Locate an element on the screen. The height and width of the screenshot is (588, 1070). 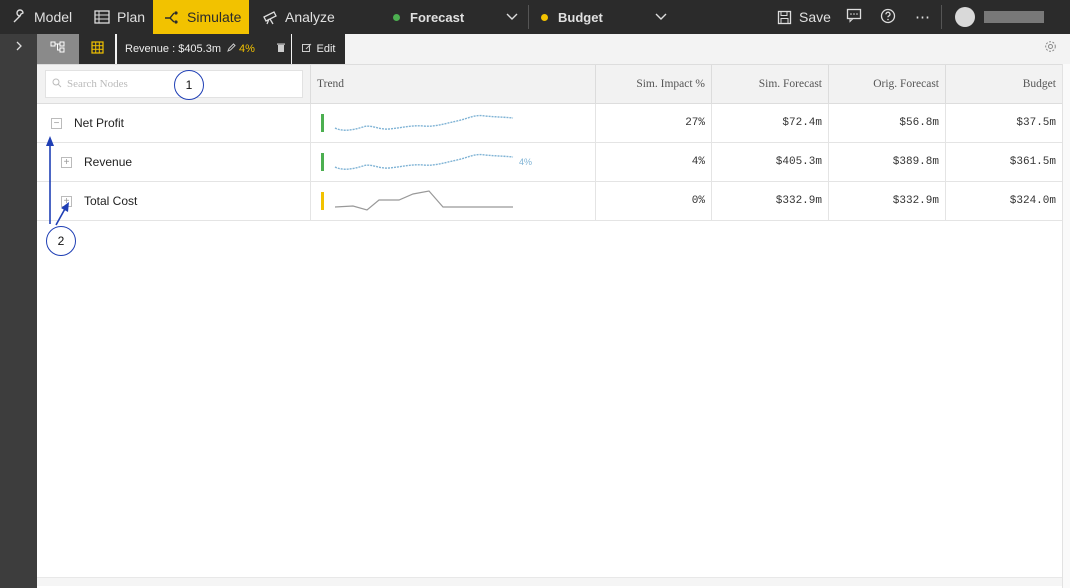
annotation-marker-2: 2 is located at coordinates (61, 241).